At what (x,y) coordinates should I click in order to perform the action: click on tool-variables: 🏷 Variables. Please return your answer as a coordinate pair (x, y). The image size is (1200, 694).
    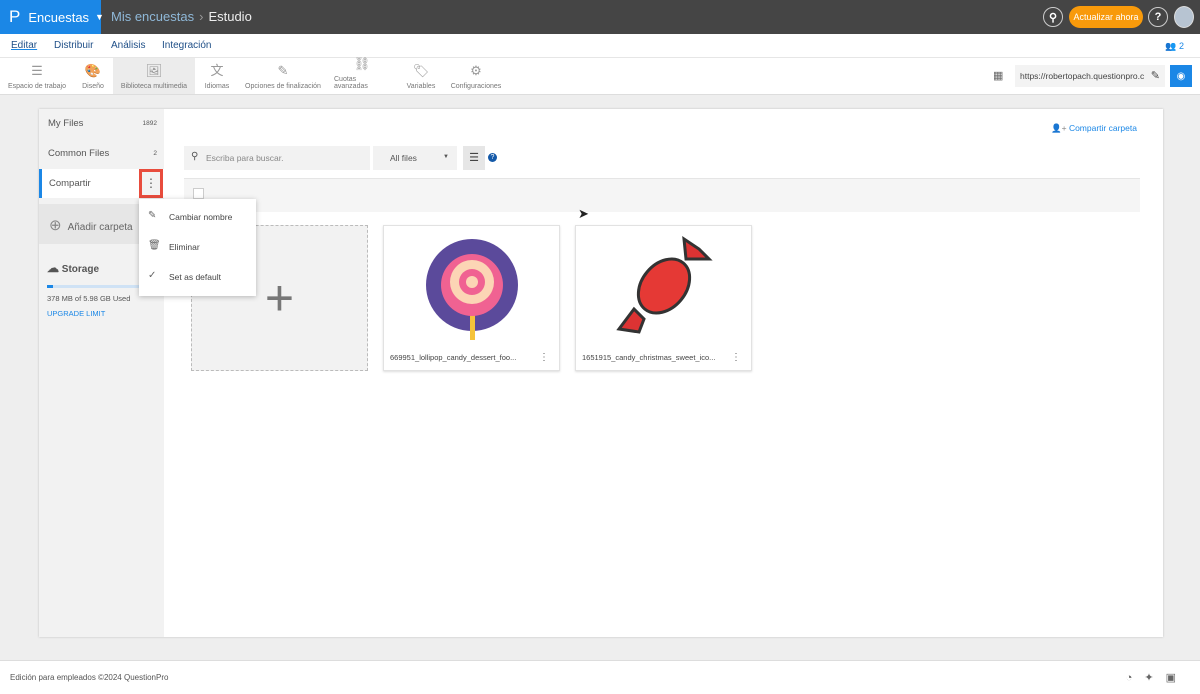
    Looking at the image, I should click on (421, 76).